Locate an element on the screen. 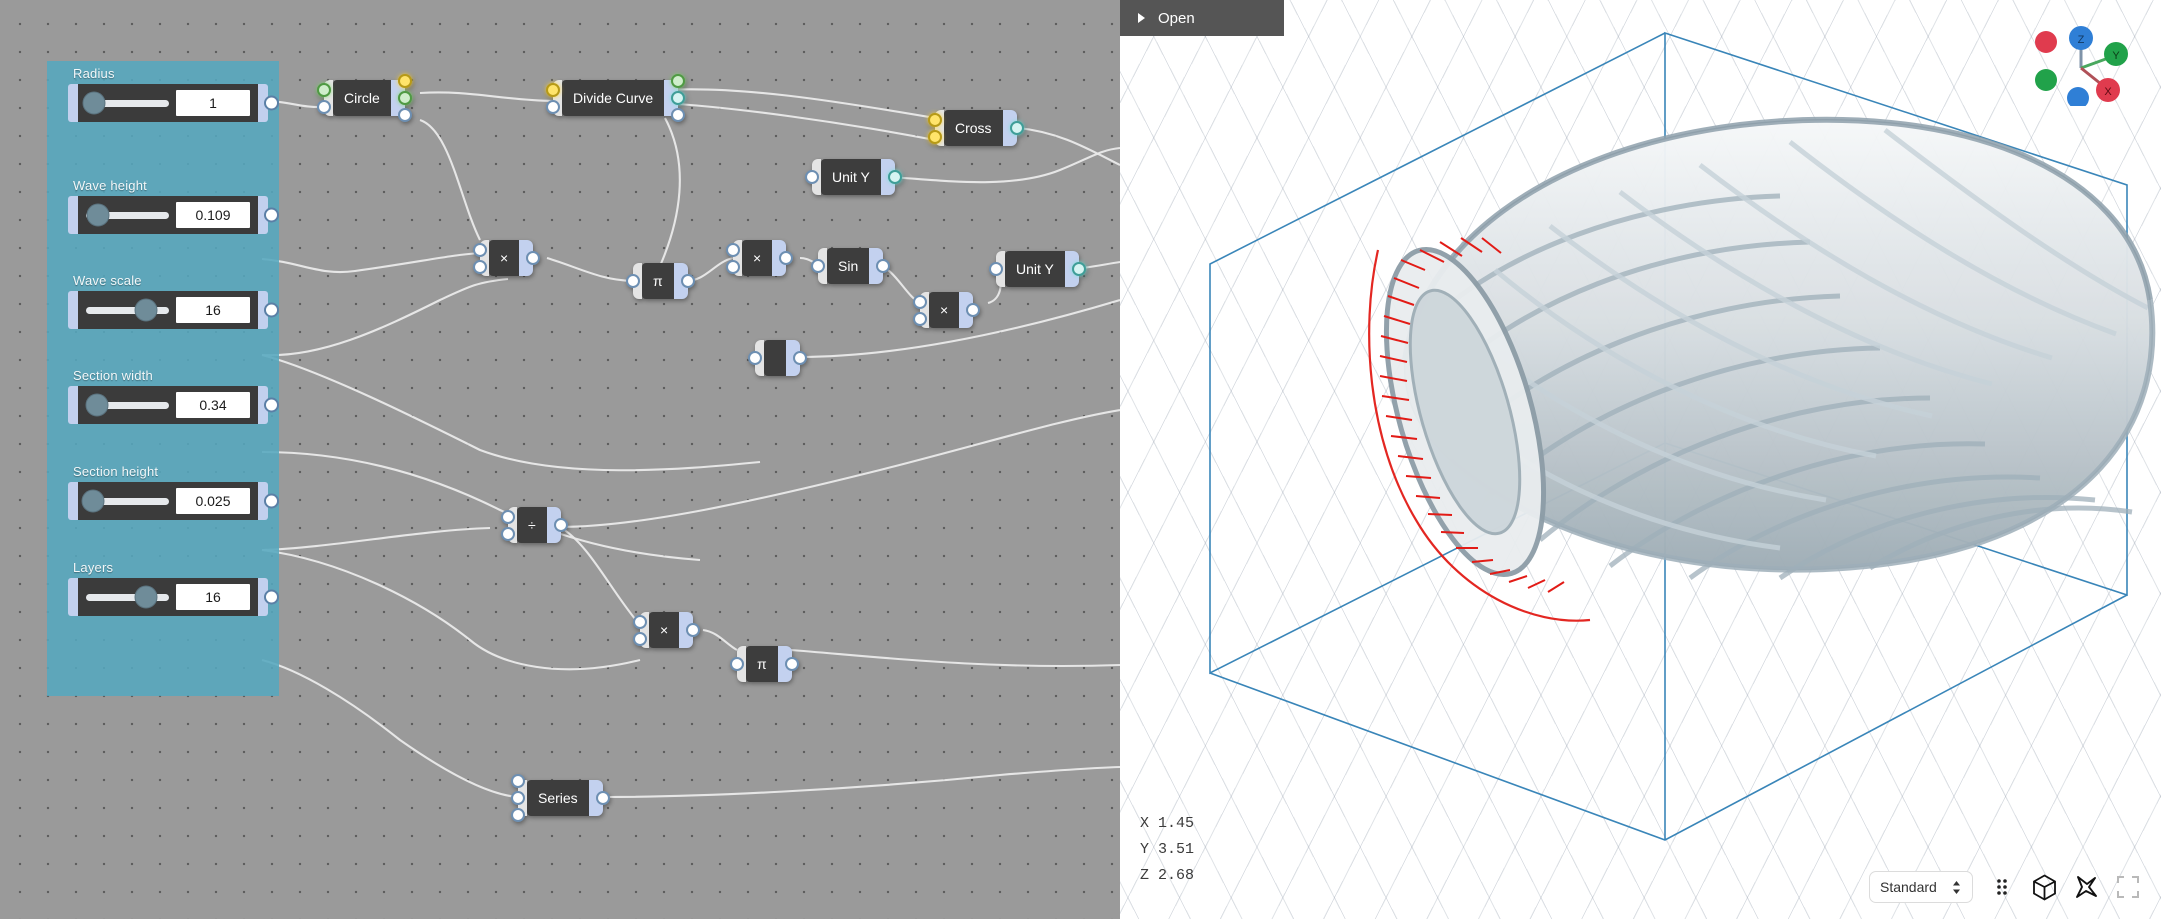  node-sin: Sin is located at coordinates (851, 266).